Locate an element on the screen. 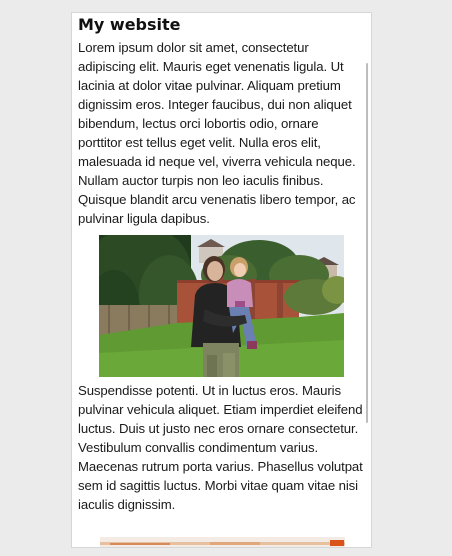 The height and width of the screenshot is (556, 452). family-photo is located at coordinates (221, 306).